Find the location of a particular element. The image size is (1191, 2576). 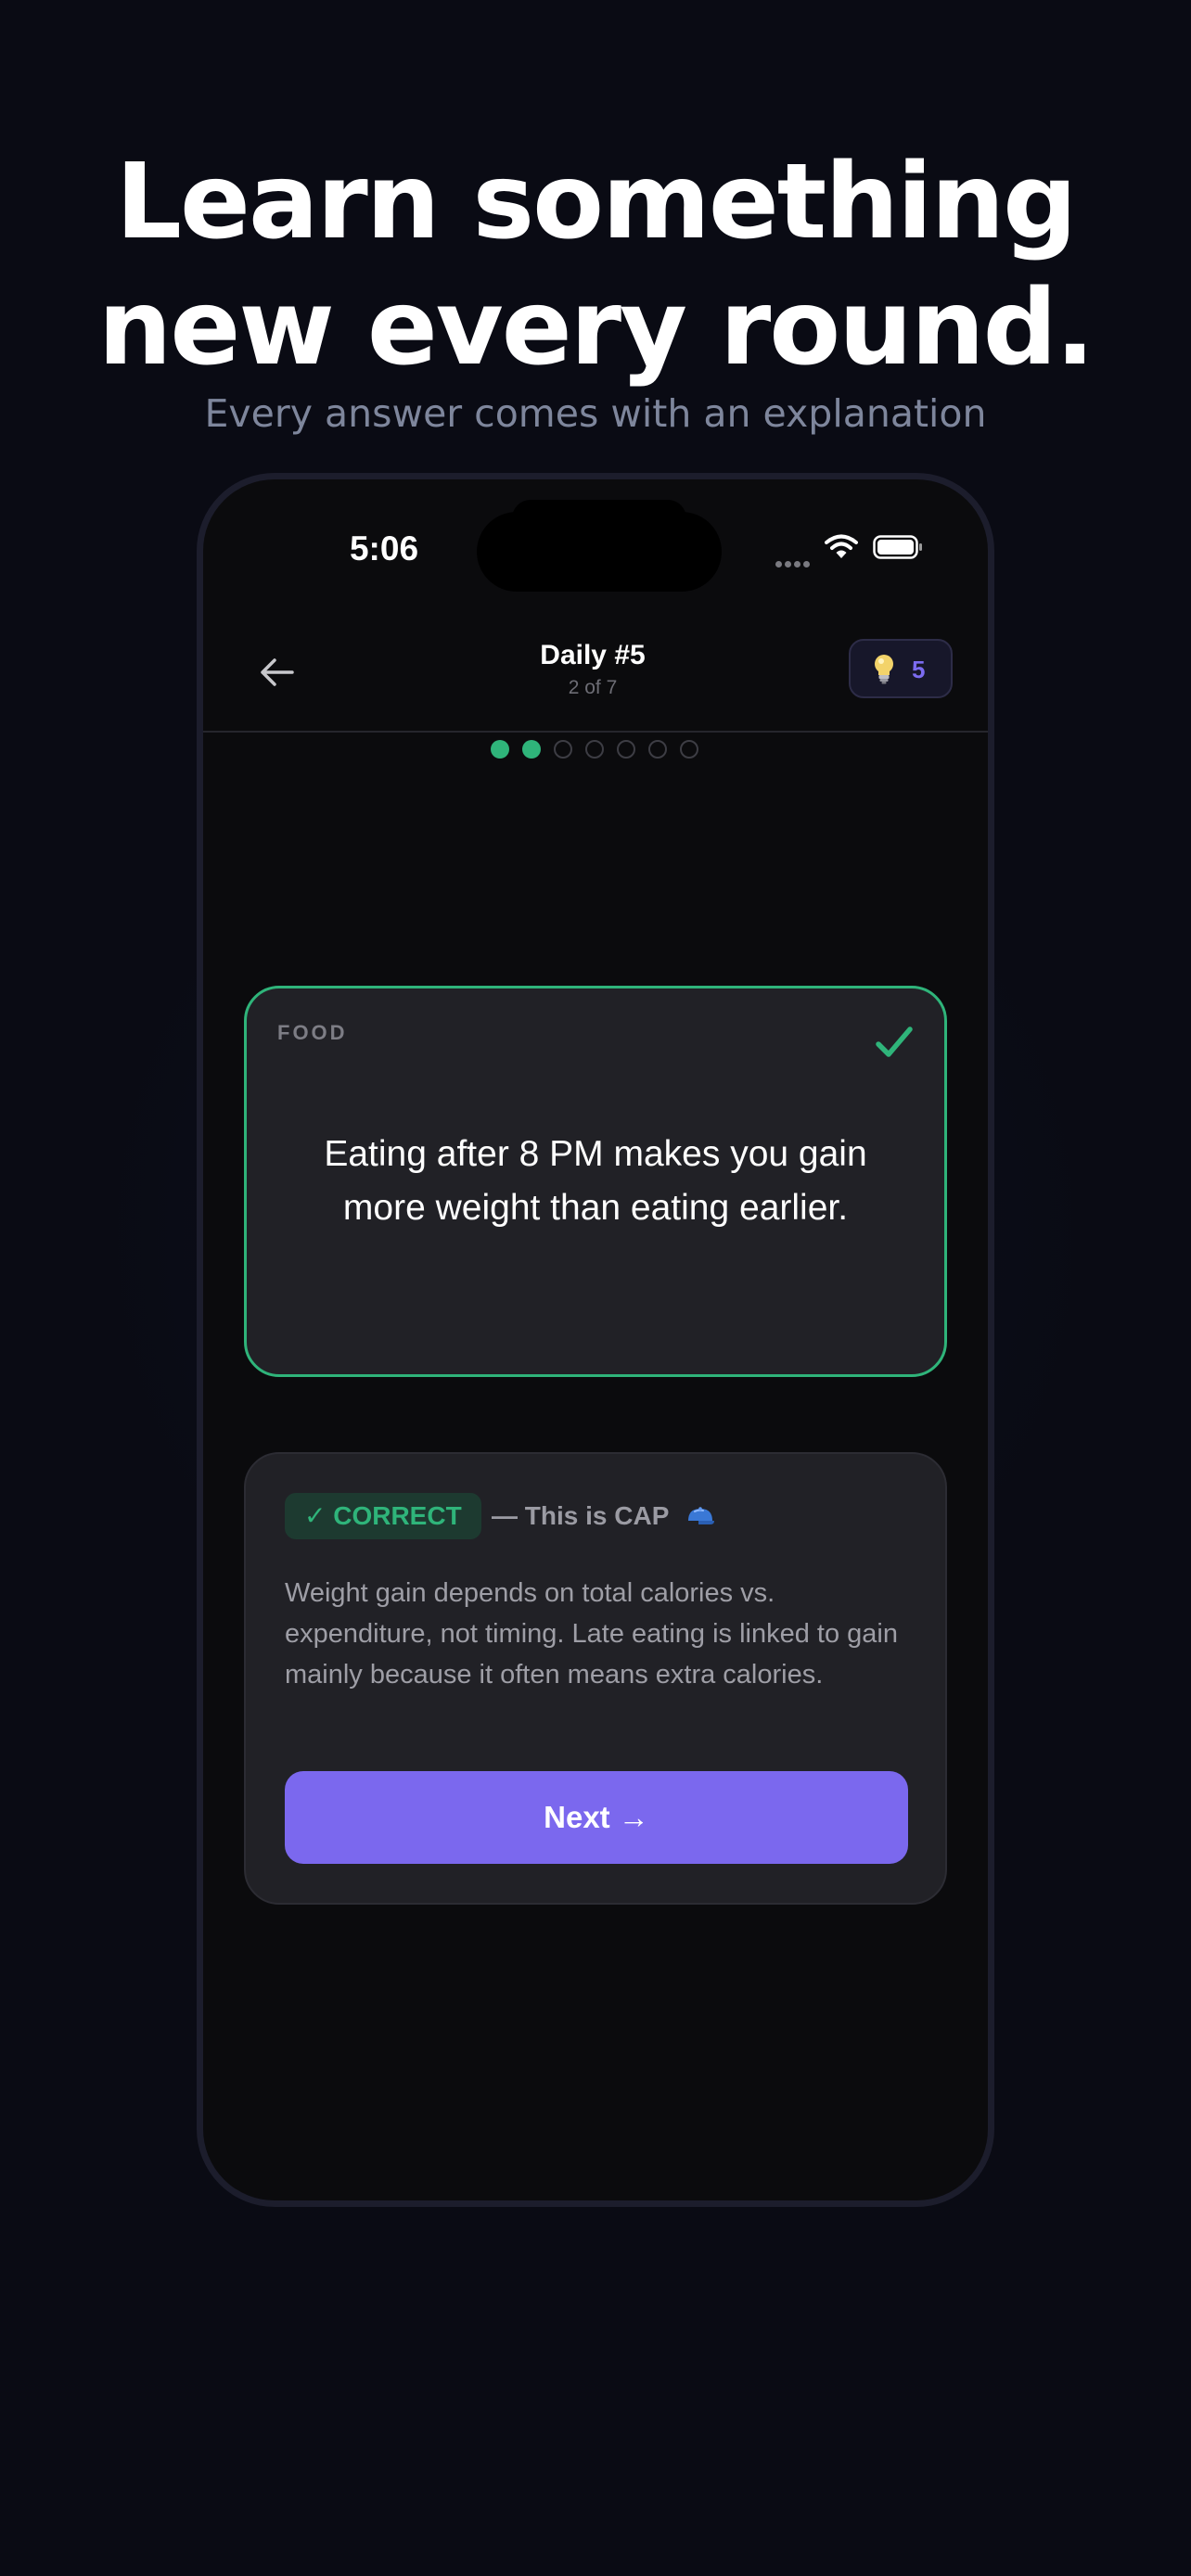

hints-count: 5 is located at coordinates (919, 669).